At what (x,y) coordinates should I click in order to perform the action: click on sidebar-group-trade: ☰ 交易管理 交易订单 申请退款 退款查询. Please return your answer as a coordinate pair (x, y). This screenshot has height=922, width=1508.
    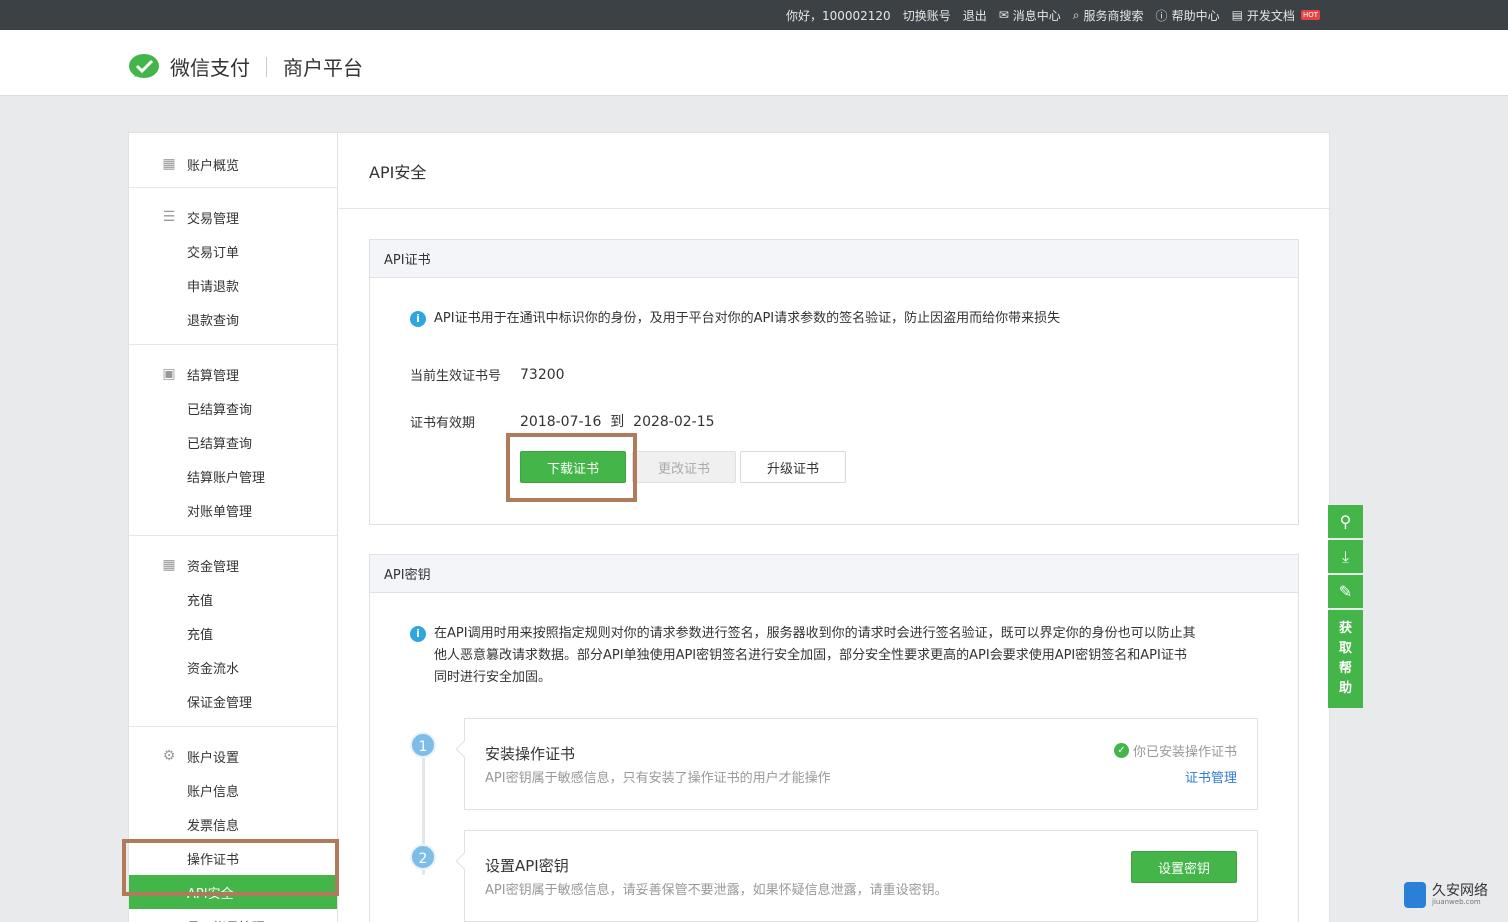
    Looking at the image, I should click on (233, 266).